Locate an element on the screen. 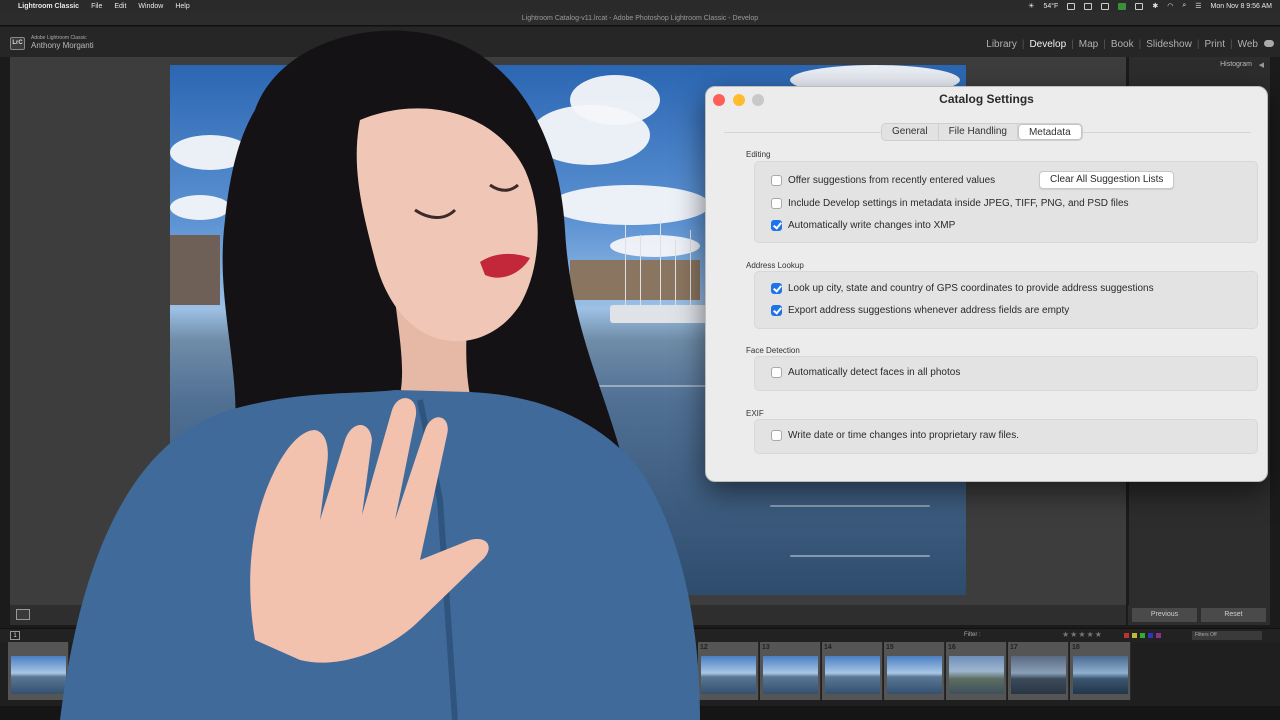 The image size is (1280, 720). module-develop: Develop is located at coordinates (1047, 44).